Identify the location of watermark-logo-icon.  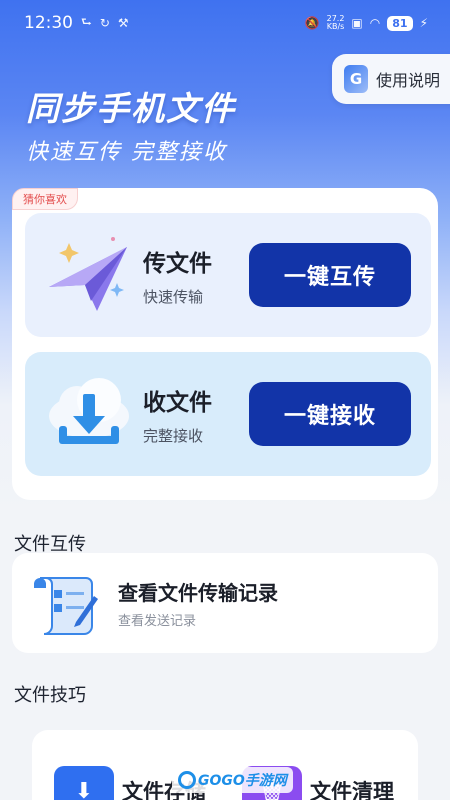
(187, 780).